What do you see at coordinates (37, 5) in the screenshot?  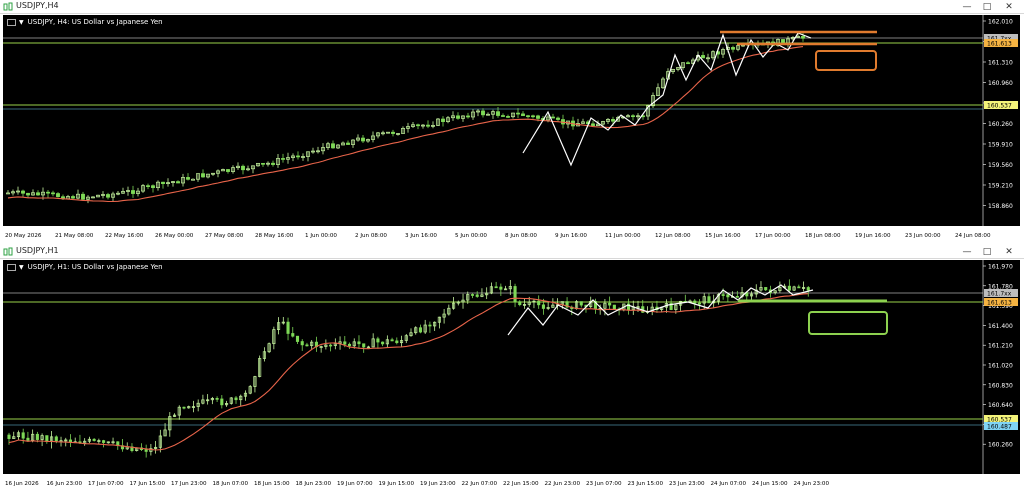 I see `window-title: USDJPY,H4` at bounding box center [37, 5].